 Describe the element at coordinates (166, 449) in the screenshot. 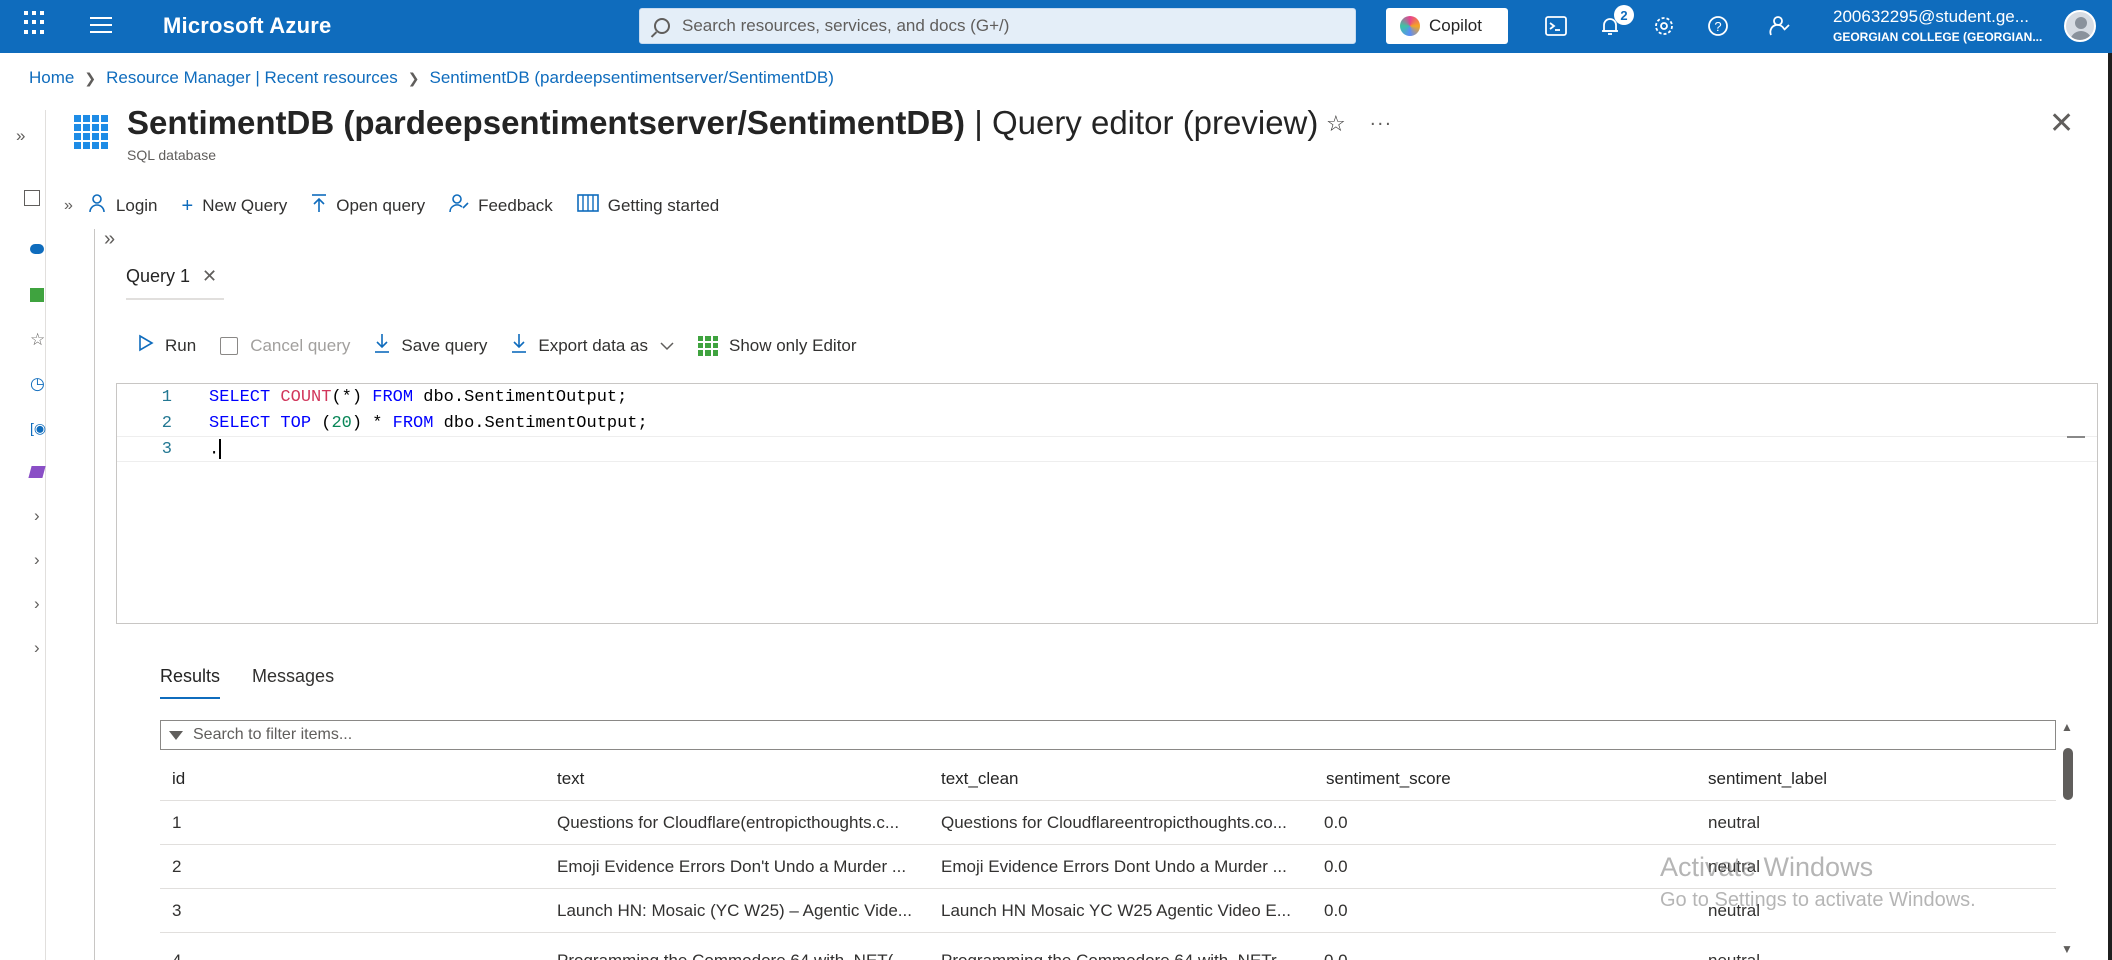

I see `line-number: 3` at that location.